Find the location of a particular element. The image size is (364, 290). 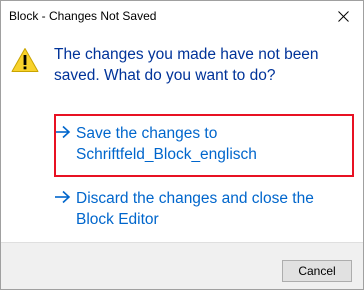

close-button is located at coordinates (343, 16).